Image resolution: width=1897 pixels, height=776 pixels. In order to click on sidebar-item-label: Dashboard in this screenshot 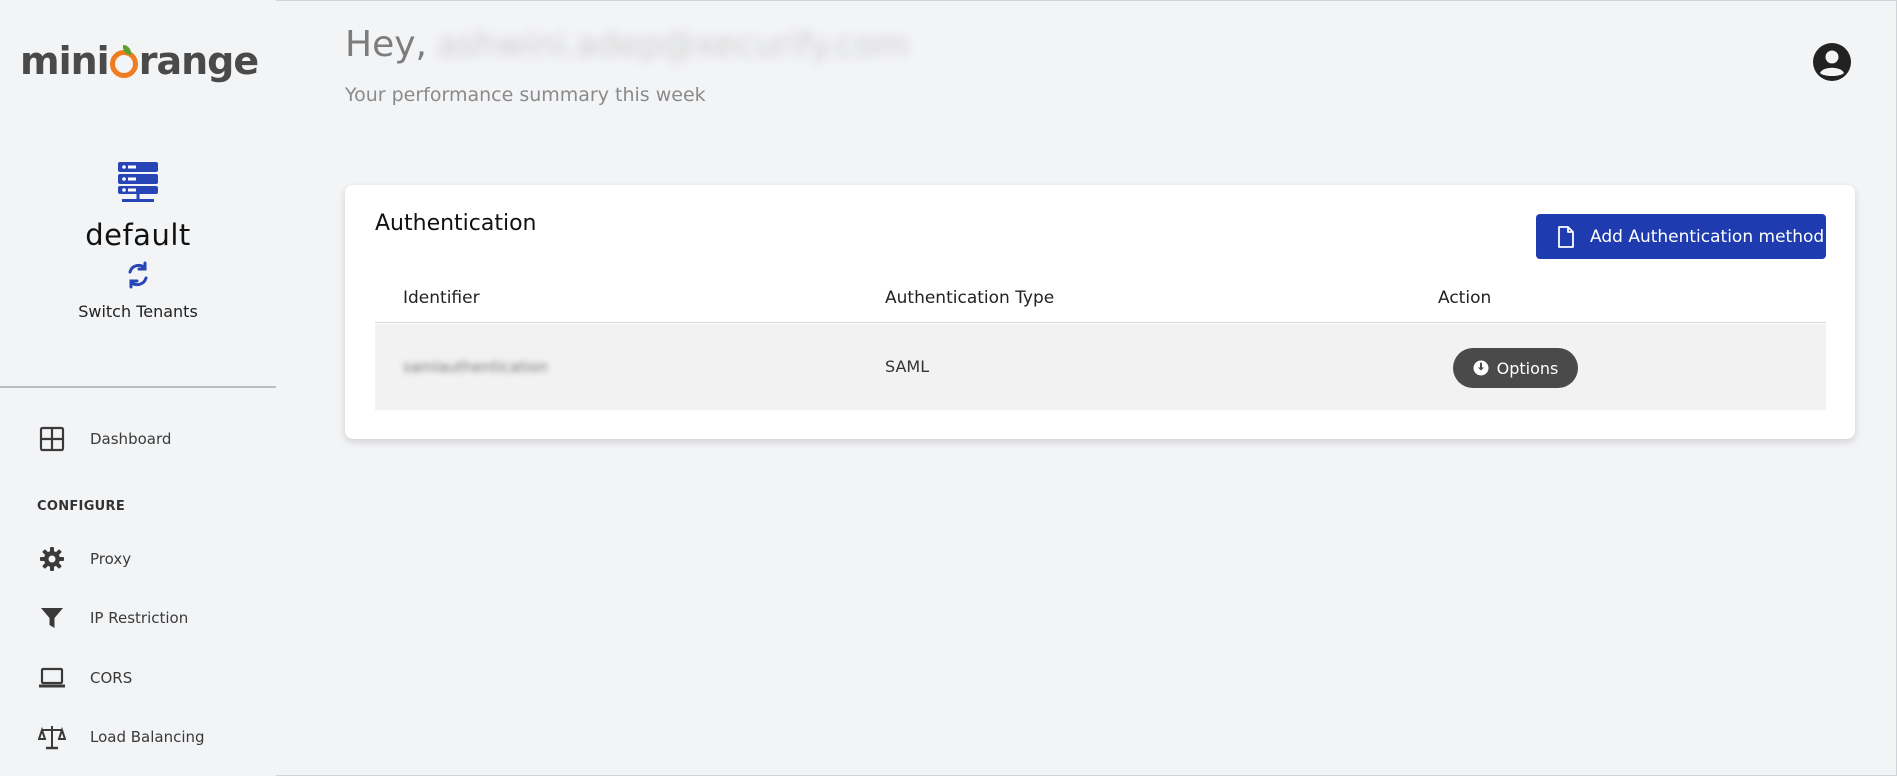, I will do `click(131, 439)`.